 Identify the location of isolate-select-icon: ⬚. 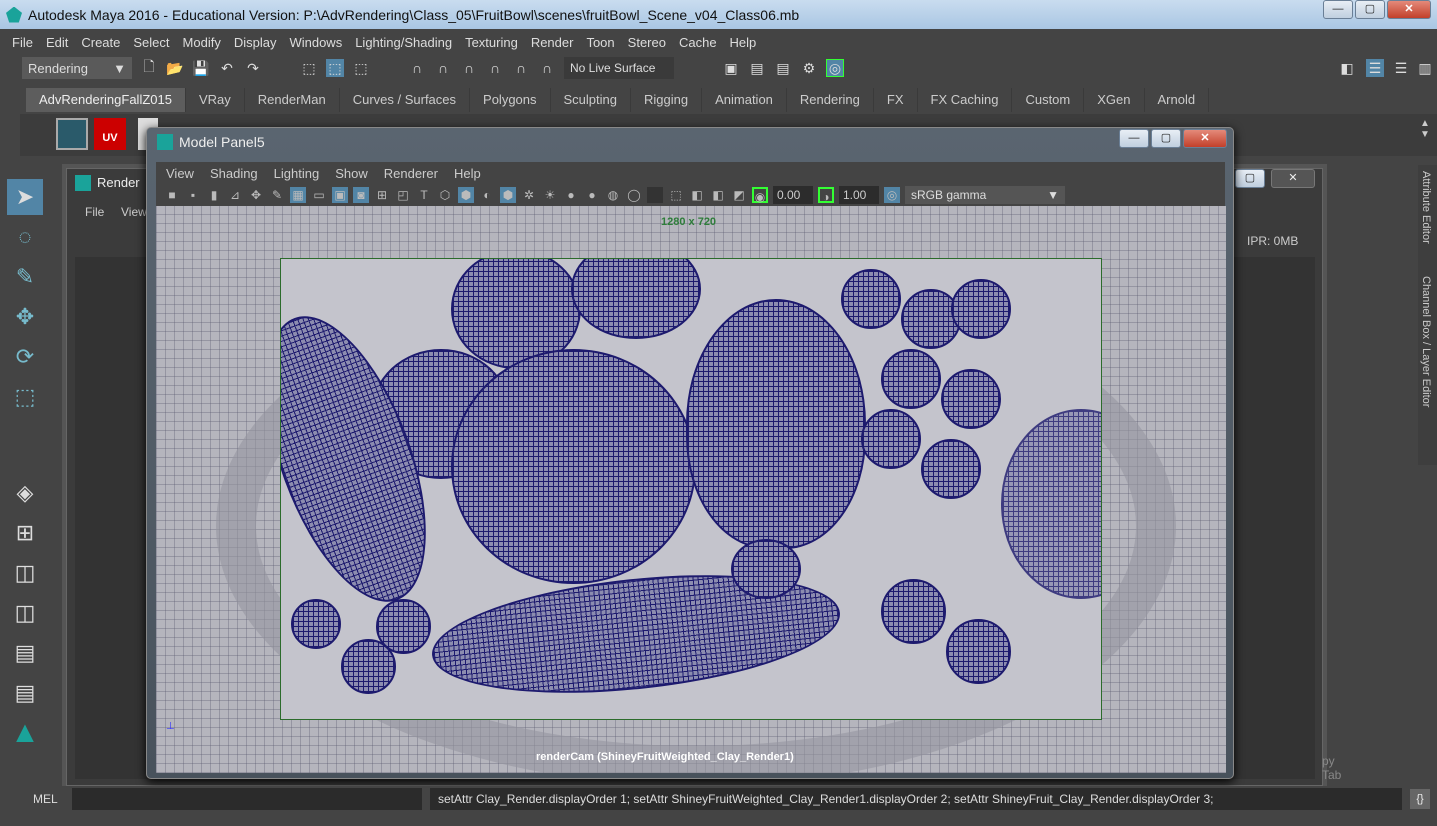
(676, 195).